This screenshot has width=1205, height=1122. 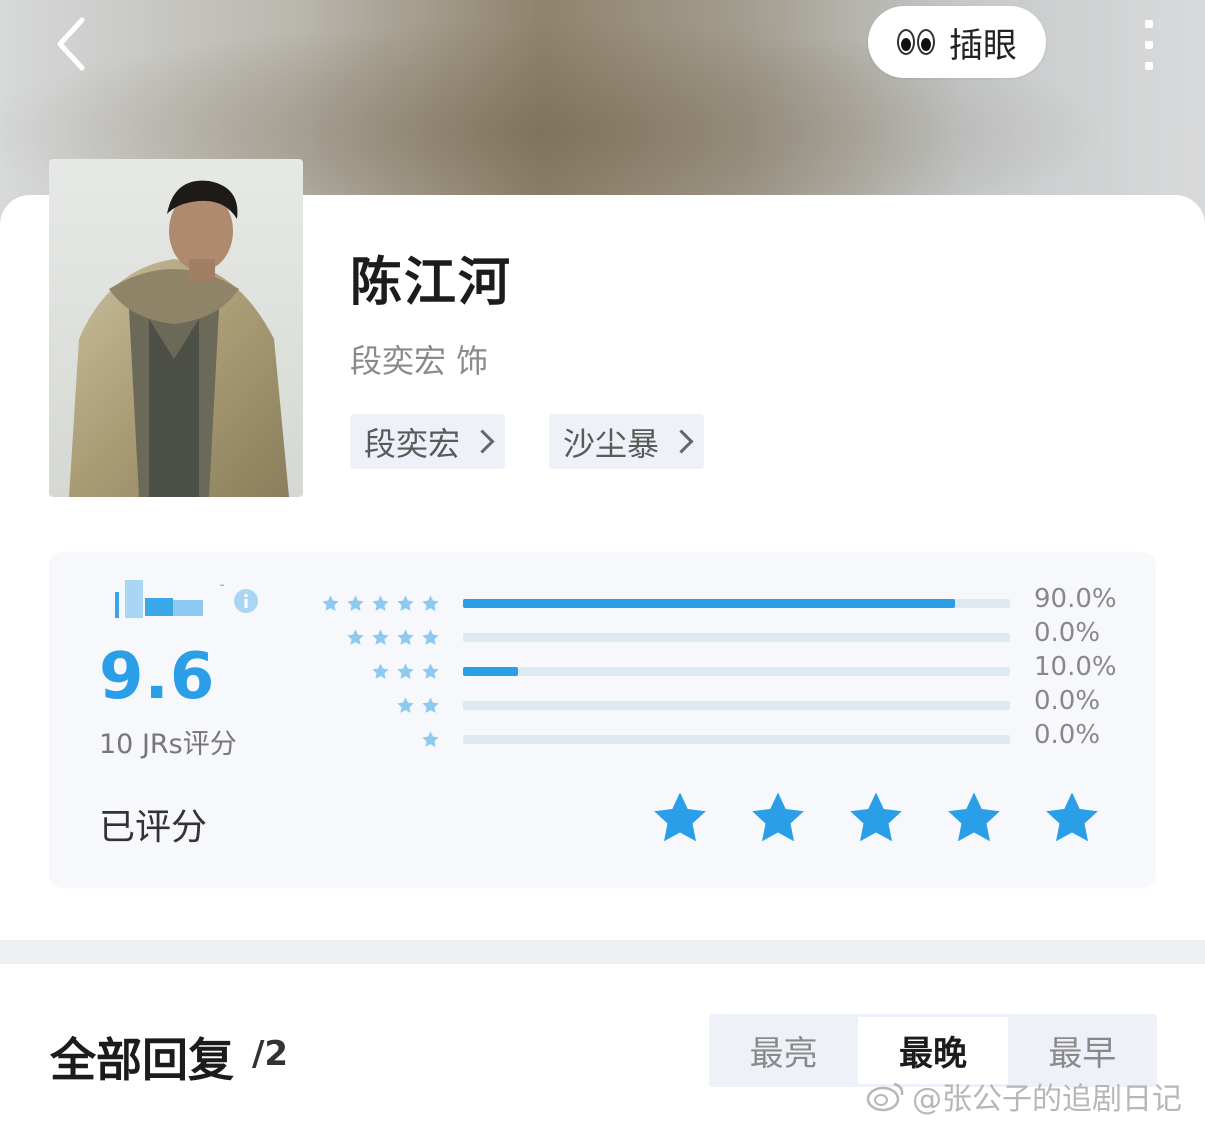 I want to click on average-score: 9.6, so click(x=157, y=677).